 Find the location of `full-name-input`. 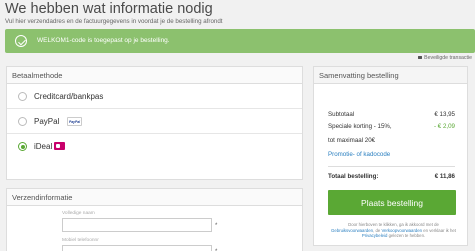

full-name-input is located at coordinates (137, 225).